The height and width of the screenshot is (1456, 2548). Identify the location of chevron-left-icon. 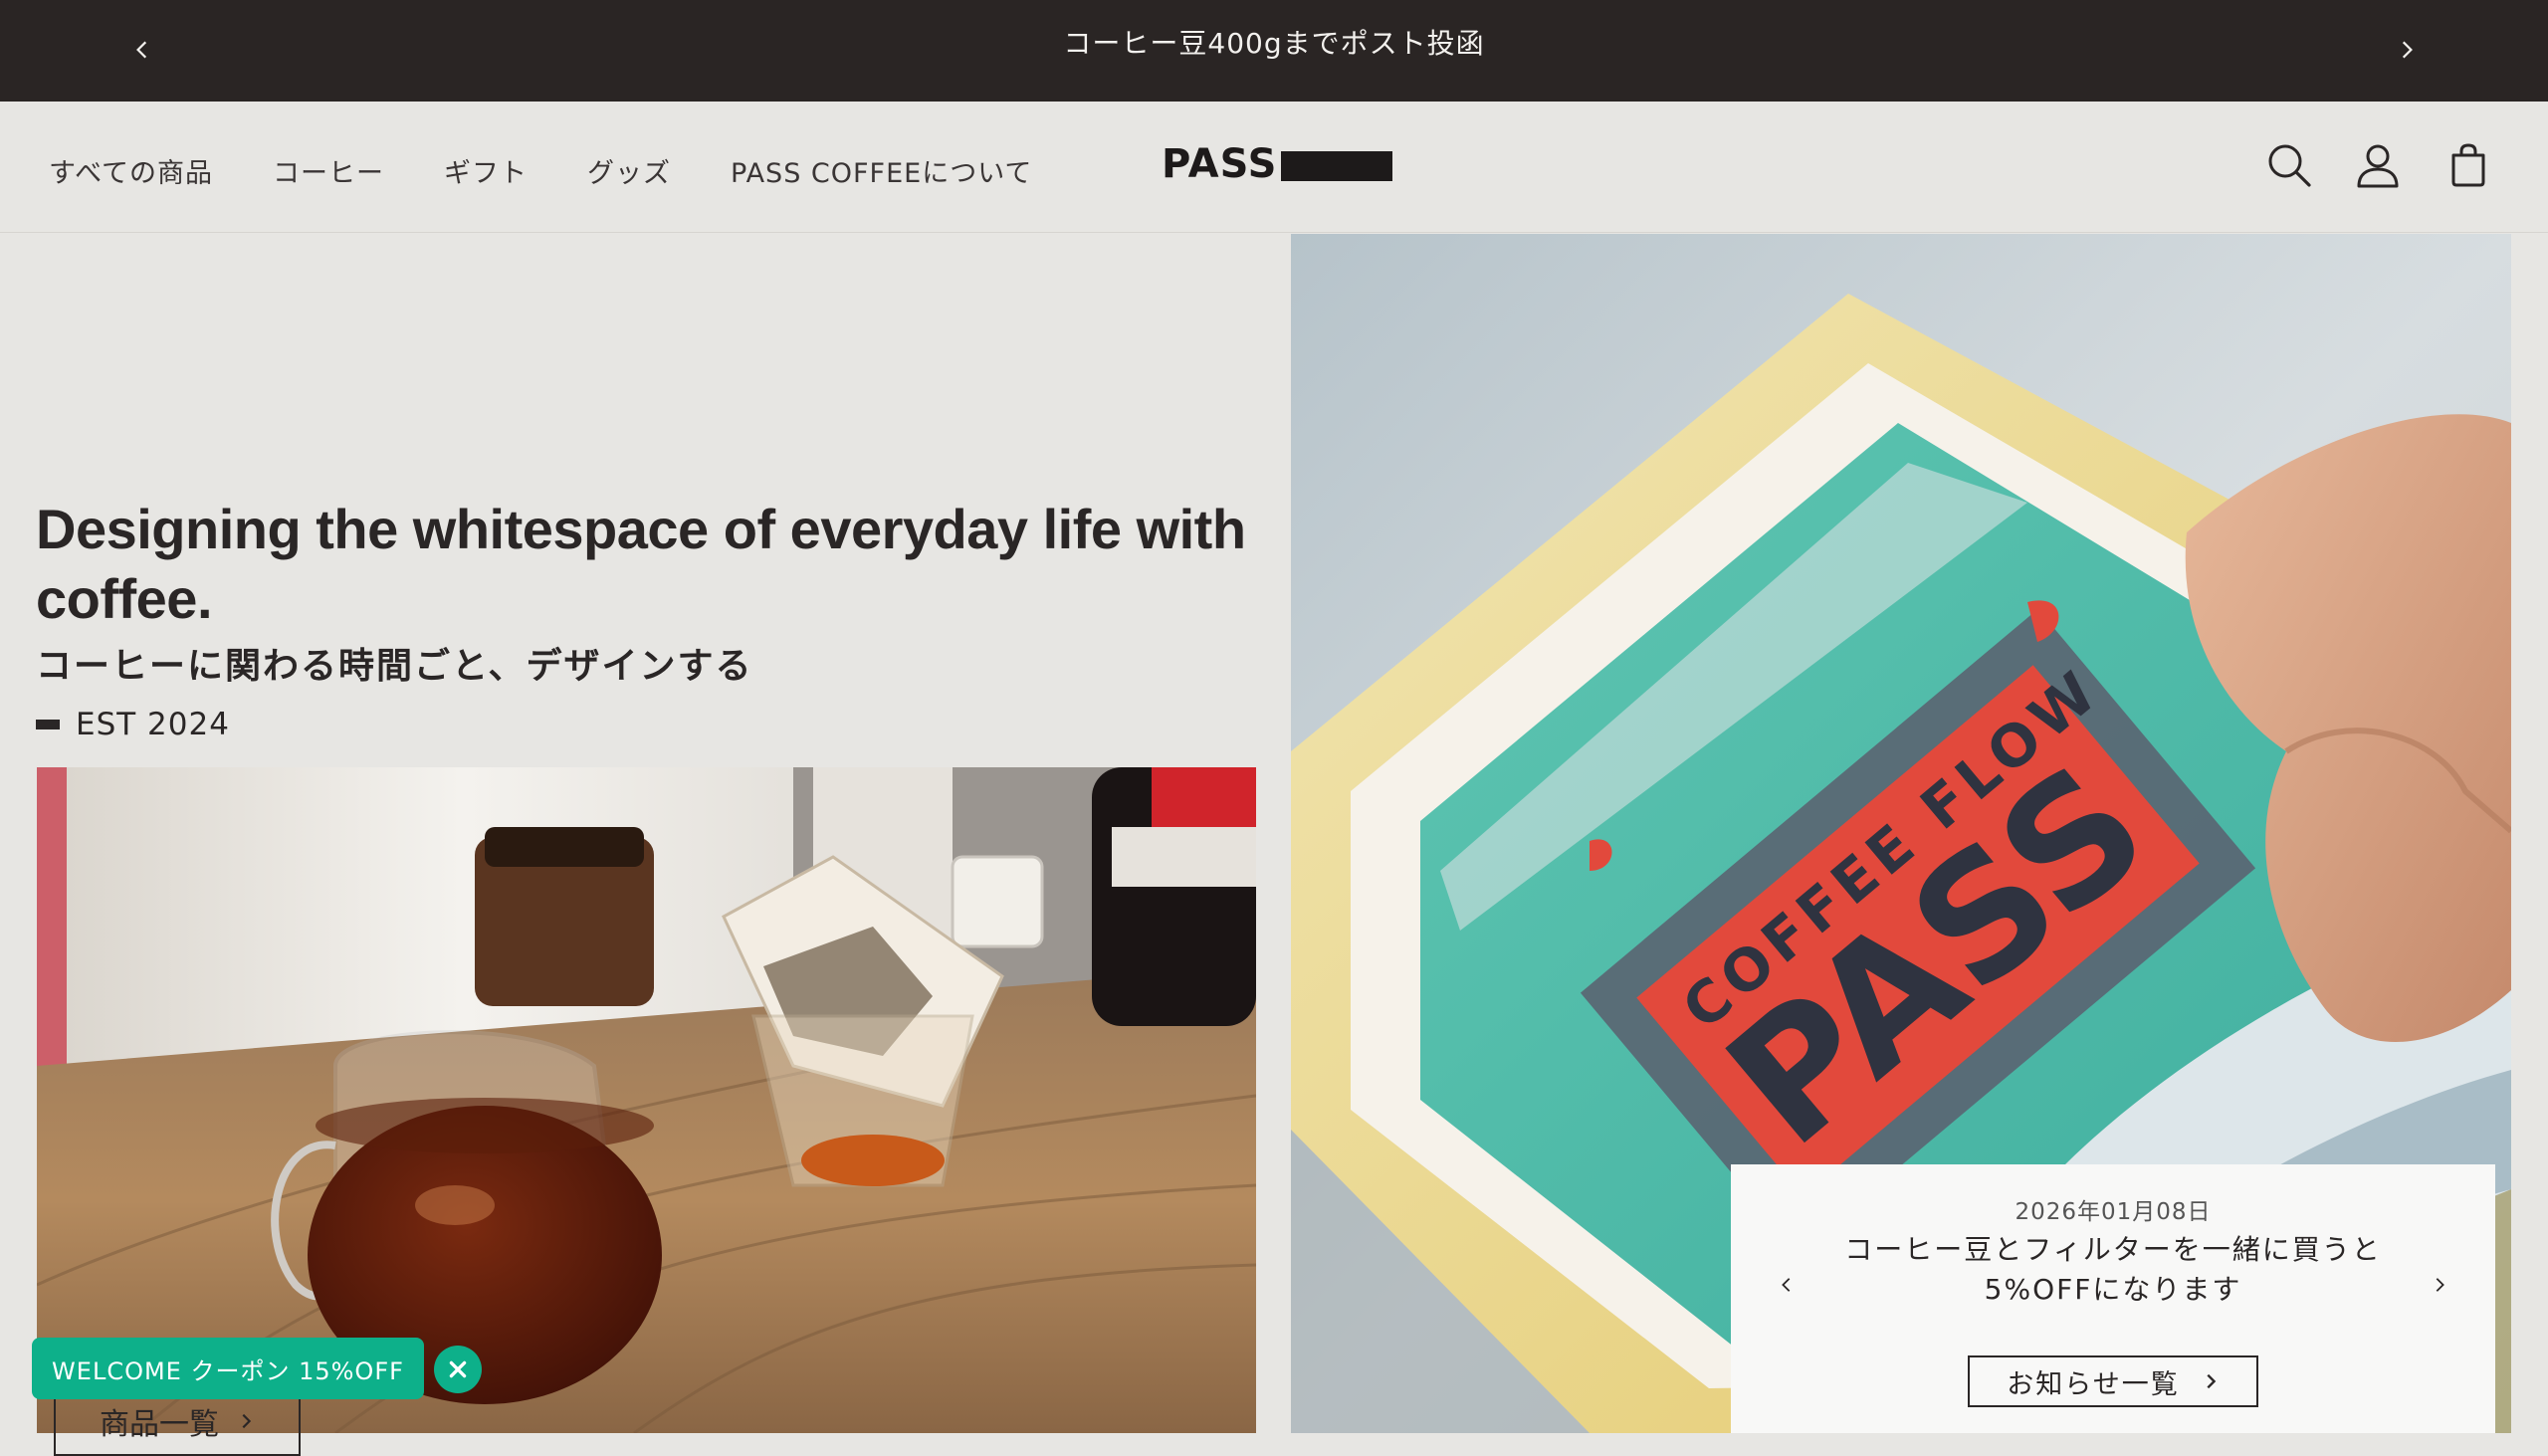
(1786, 1285).